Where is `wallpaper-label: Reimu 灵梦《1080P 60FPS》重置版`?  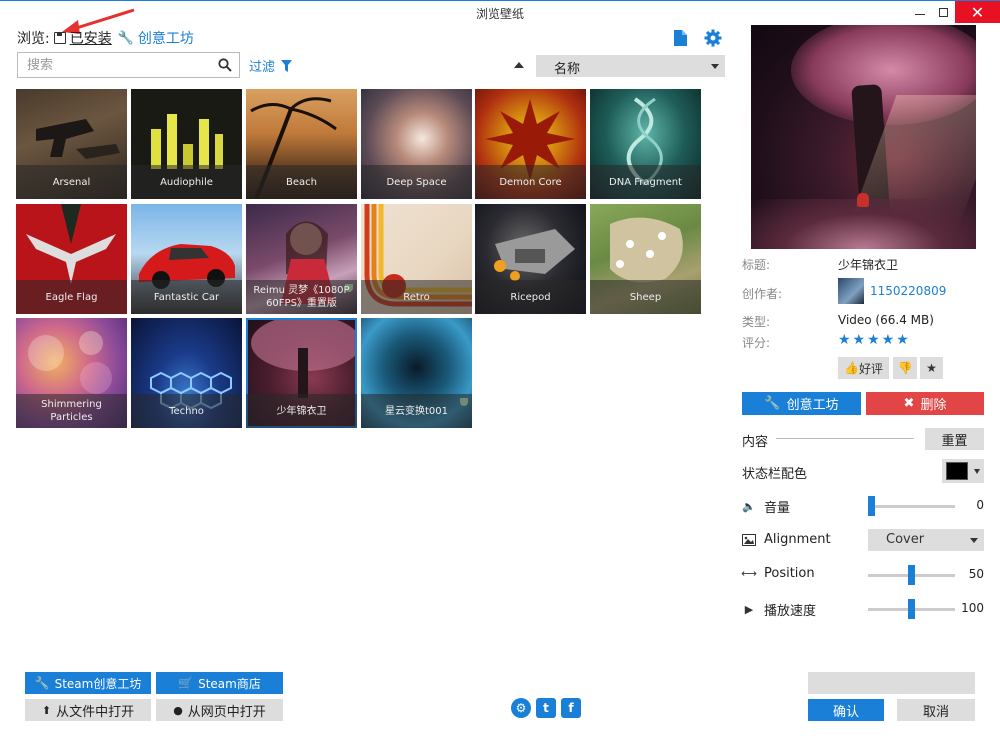
wallpaper-label: Reimu 灵梦《1080P 60FPS》重置版 is located at coordinates (301, 297).